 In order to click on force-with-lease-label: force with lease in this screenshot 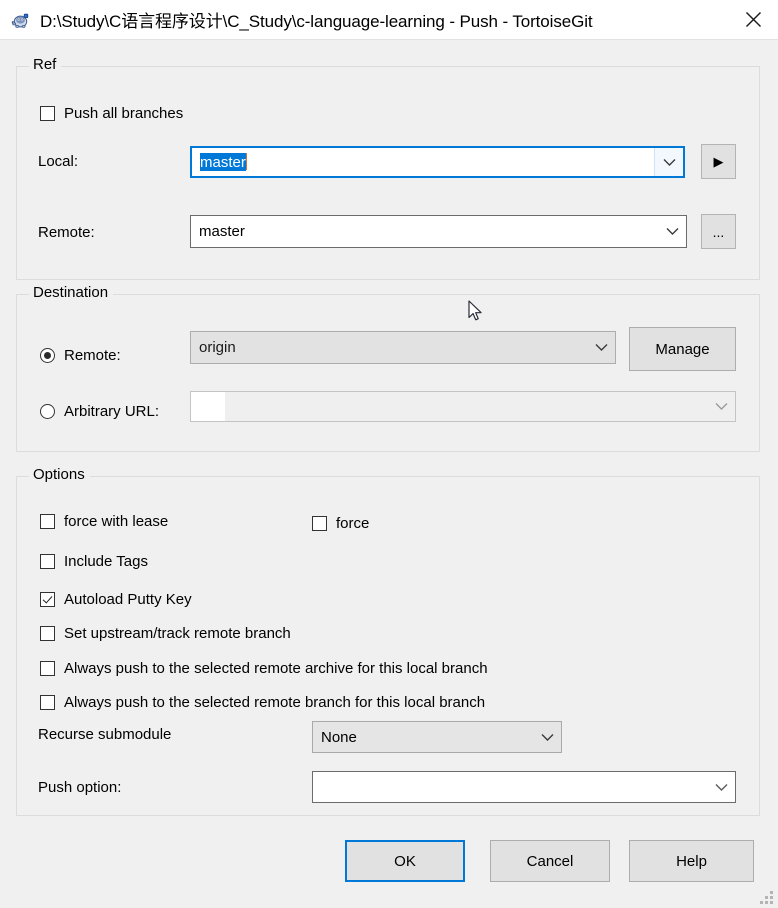, I will do `click(116, 521)`.